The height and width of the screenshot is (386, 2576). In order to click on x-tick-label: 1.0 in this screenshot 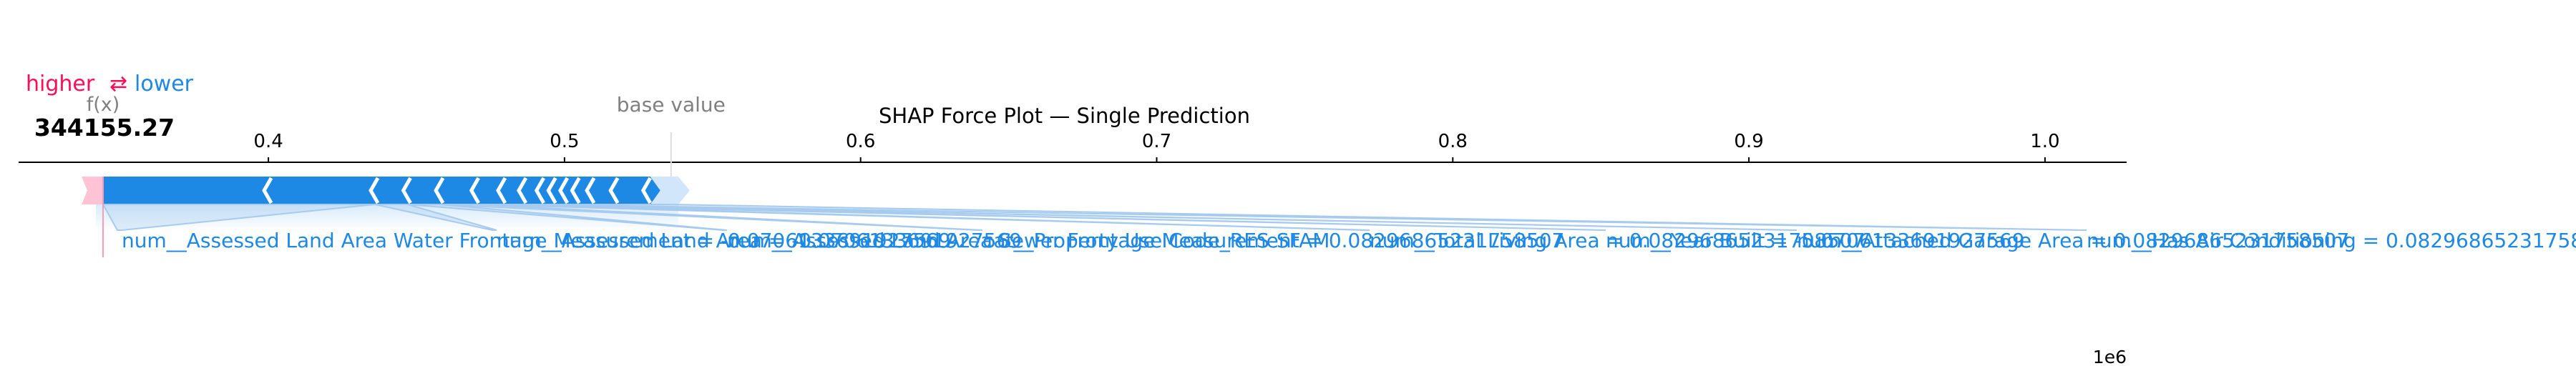, I will do `click(2044, 141)`.